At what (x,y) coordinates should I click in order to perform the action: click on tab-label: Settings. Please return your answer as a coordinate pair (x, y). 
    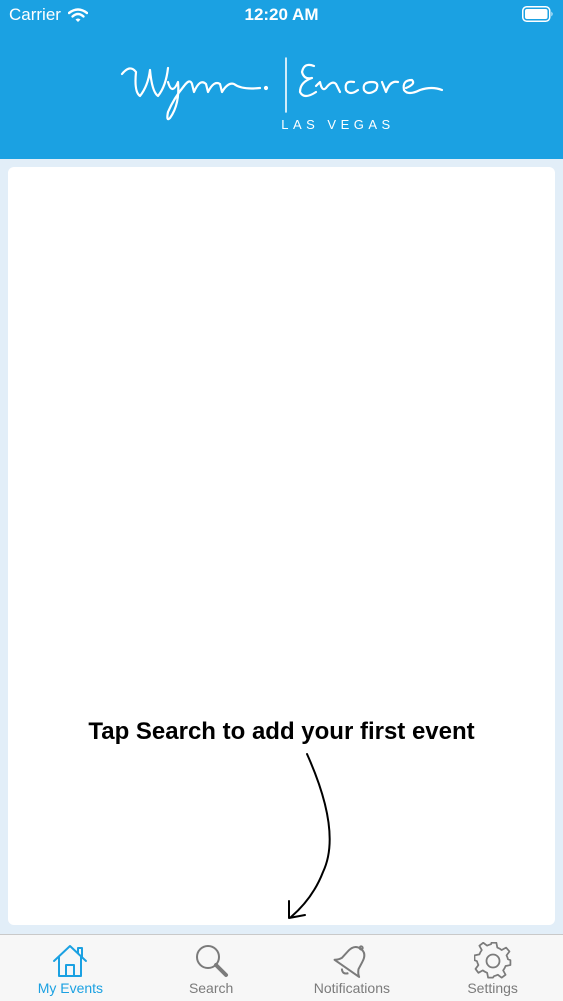
    Looking at the image, I should click on (492, 988).